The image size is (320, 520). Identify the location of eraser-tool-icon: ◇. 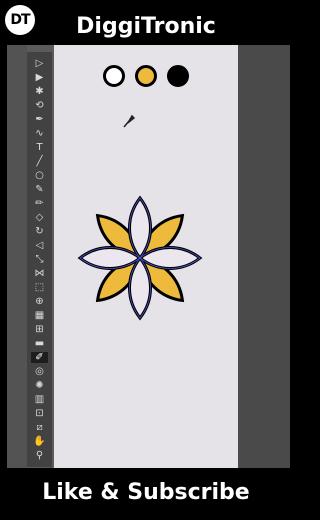
(39, 217).